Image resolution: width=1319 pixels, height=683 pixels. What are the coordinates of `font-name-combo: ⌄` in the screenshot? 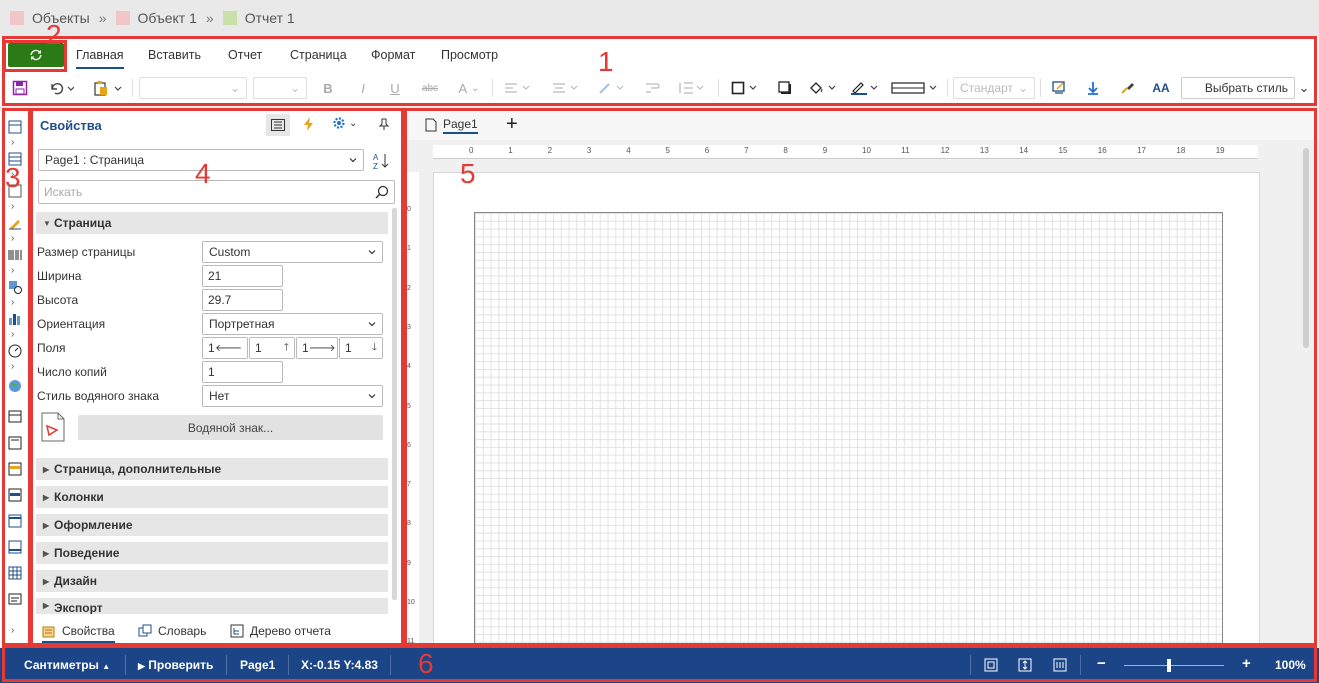 It's located at (193, 88).